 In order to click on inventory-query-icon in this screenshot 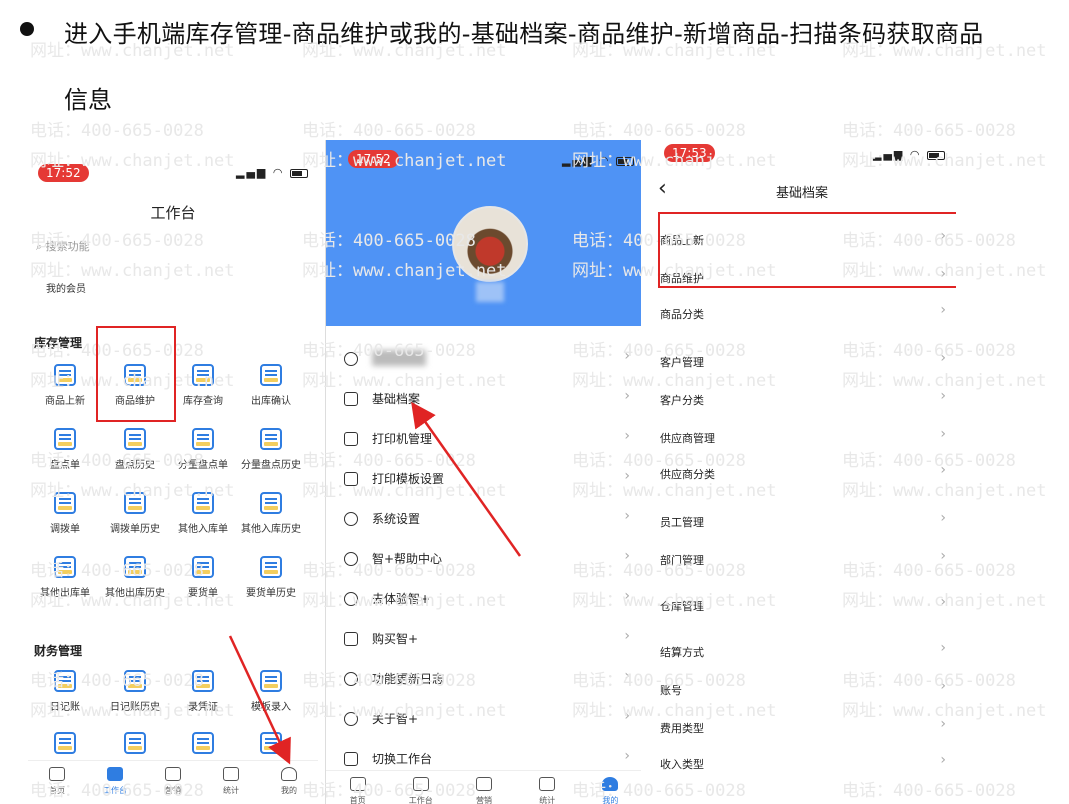, I will do `click(203, 375)`.